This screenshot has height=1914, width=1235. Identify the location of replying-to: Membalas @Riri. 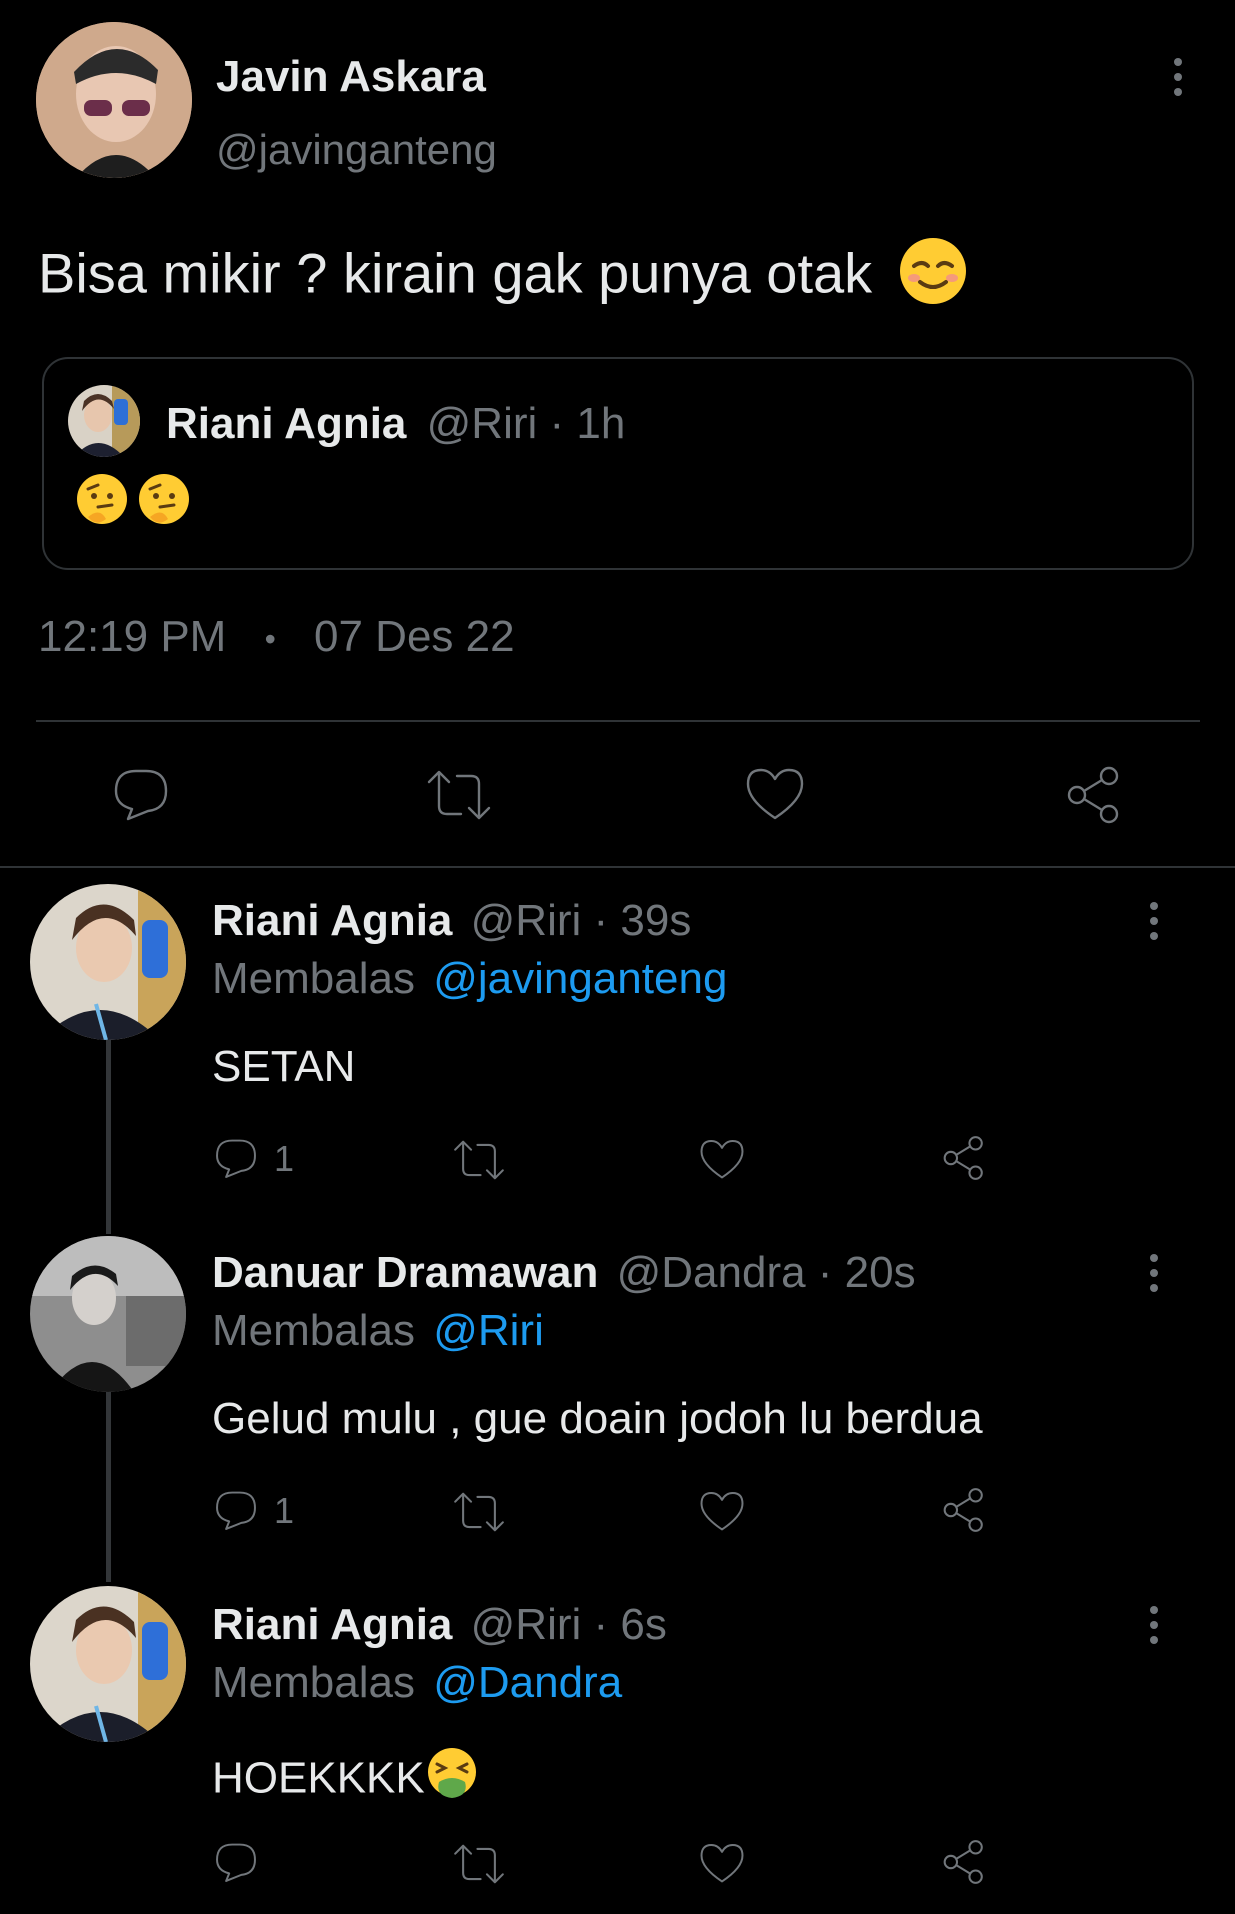
(378, 1331).